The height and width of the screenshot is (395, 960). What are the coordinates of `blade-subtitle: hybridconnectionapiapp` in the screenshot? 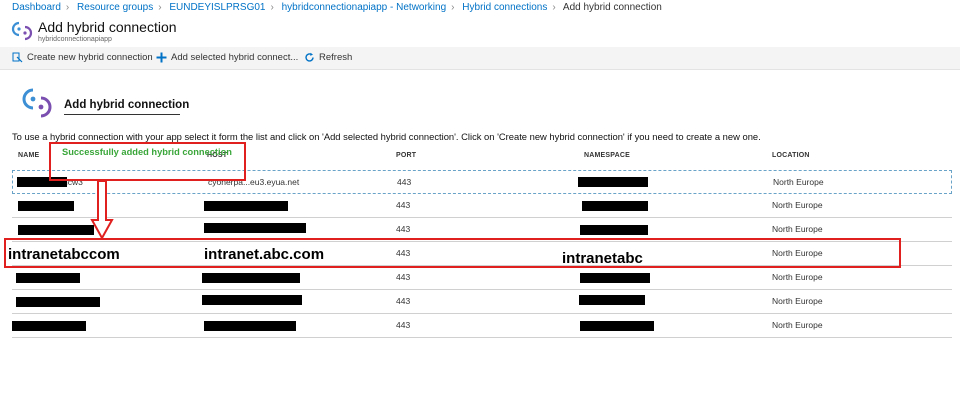 It's located at (75, 39).